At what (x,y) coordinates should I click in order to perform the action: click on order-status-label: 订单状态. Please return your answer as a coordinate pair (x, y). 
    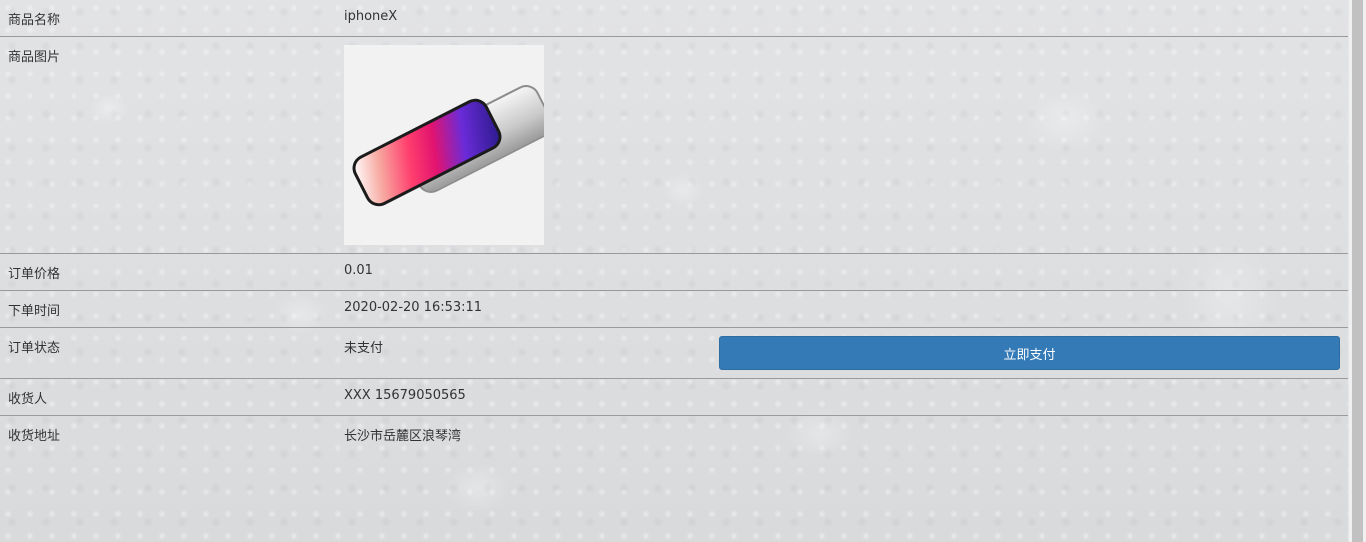
    Looking at the image, I should click on (168, 353).